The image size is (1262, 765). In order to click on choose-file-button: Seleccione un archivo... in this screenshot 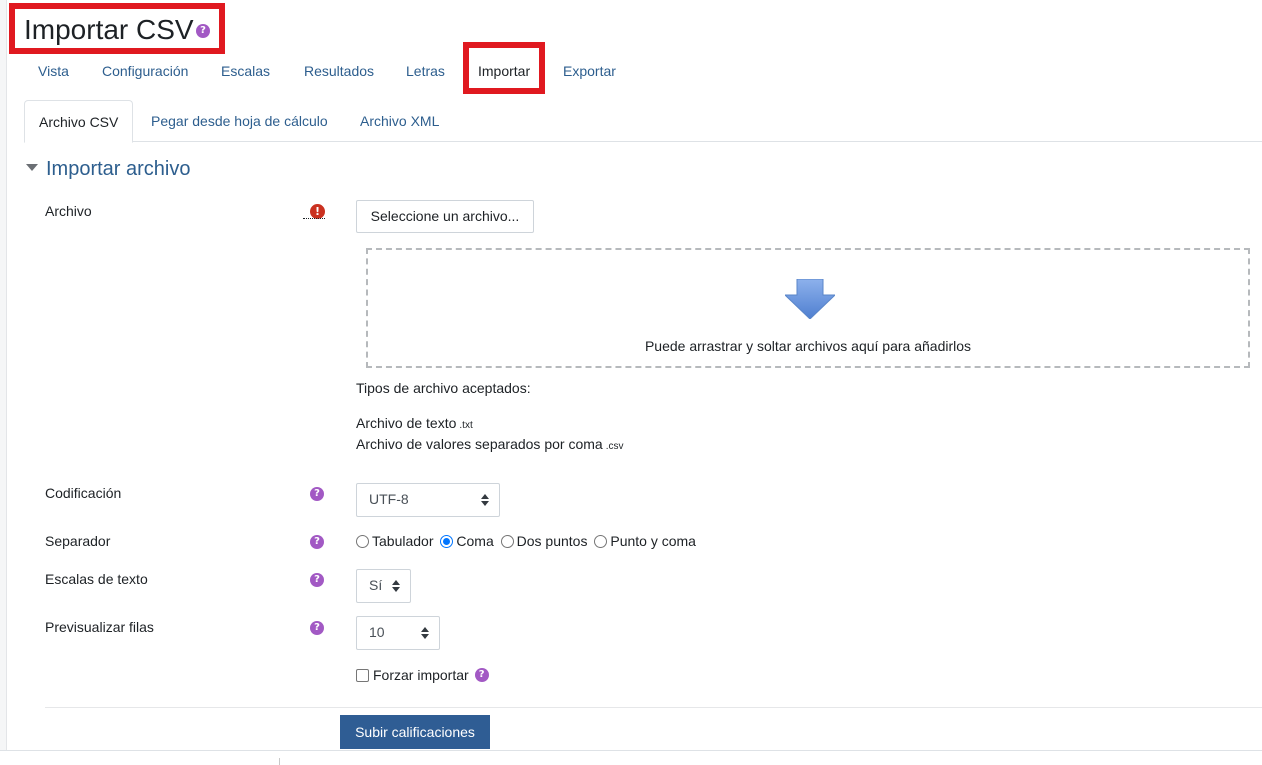, I will do `click(445, 216)`.